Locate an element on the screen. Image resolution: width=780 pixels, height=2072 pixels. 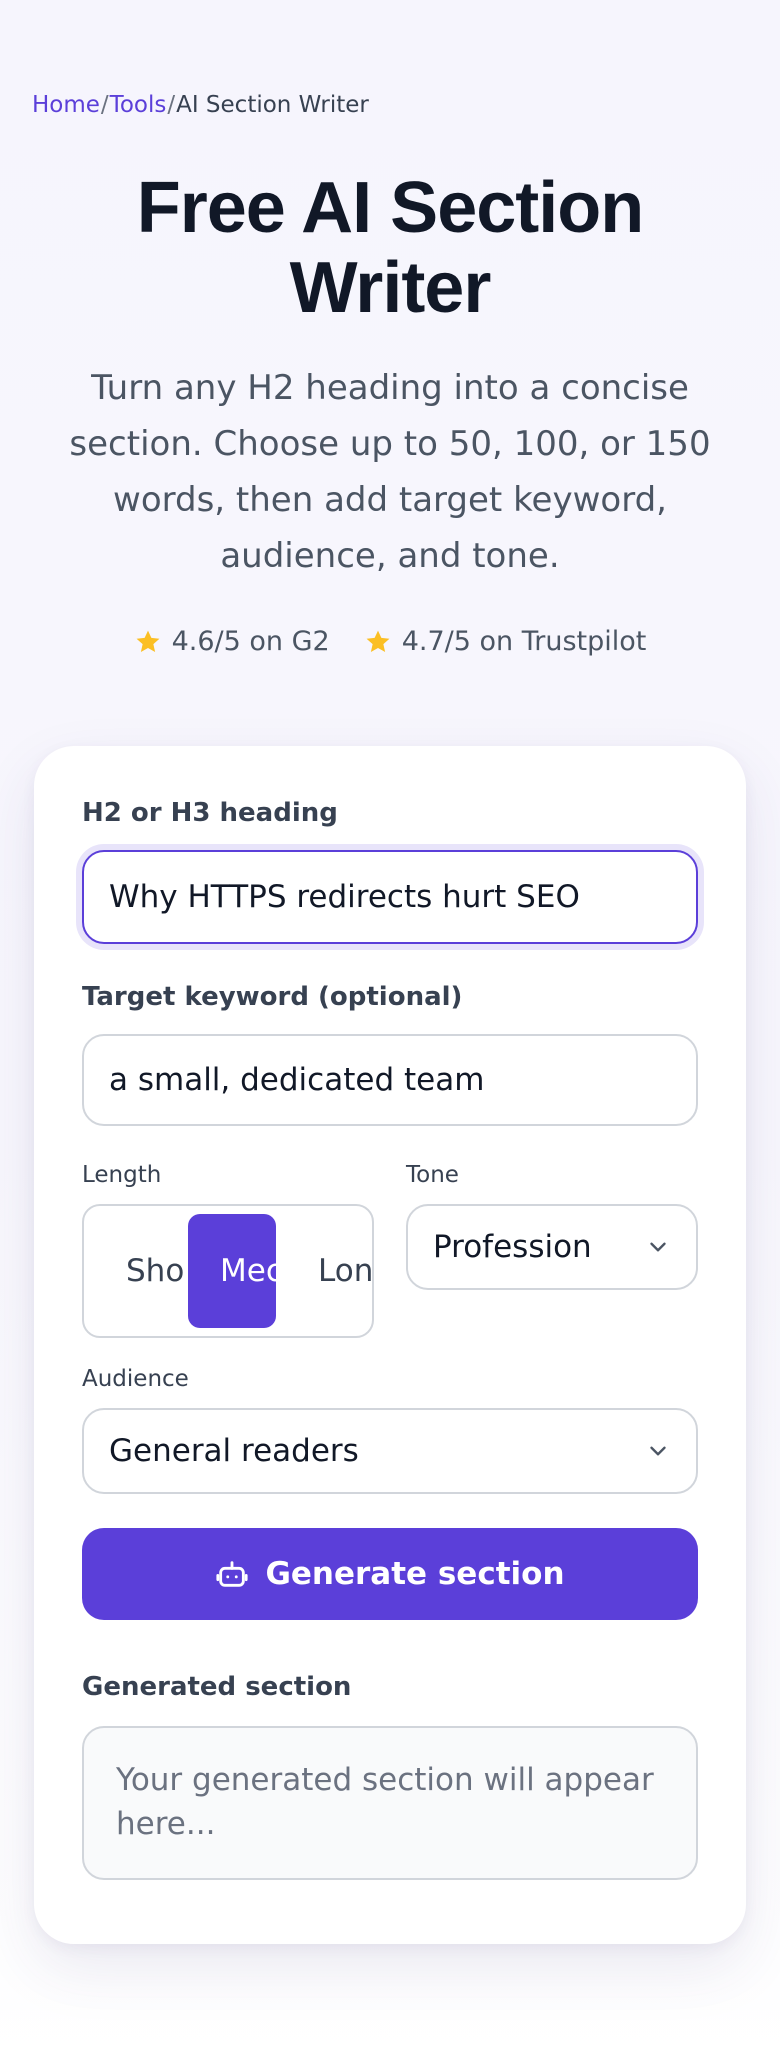
rating-g2: 4.6/5 on G2 is located at coordinates (232, 641).